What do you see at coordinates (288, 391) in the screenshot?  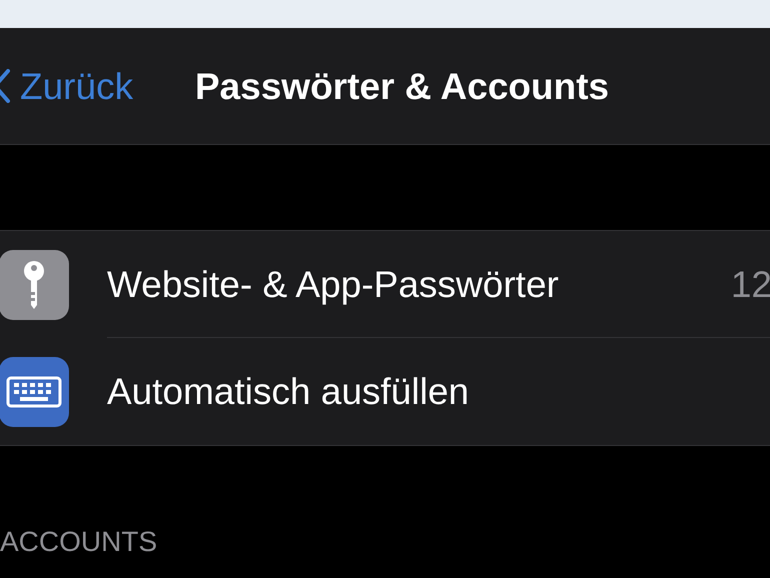 I see `row-label: Automatisch ausfüllen` at bounding box center [288, 391].